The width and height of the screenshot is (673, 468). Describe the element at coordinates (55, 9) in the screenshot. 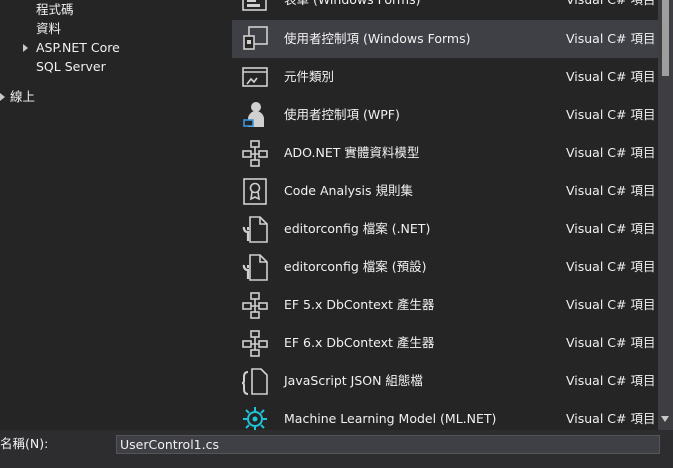

I see `tree-item-code: 程式碼` at that location.